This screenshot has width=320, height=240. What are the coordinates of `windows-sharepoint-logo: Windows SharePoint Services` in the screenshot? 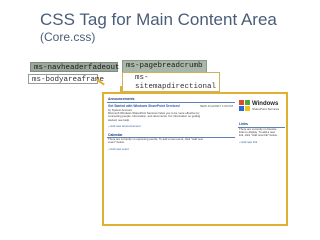 It's located at (261, 109).